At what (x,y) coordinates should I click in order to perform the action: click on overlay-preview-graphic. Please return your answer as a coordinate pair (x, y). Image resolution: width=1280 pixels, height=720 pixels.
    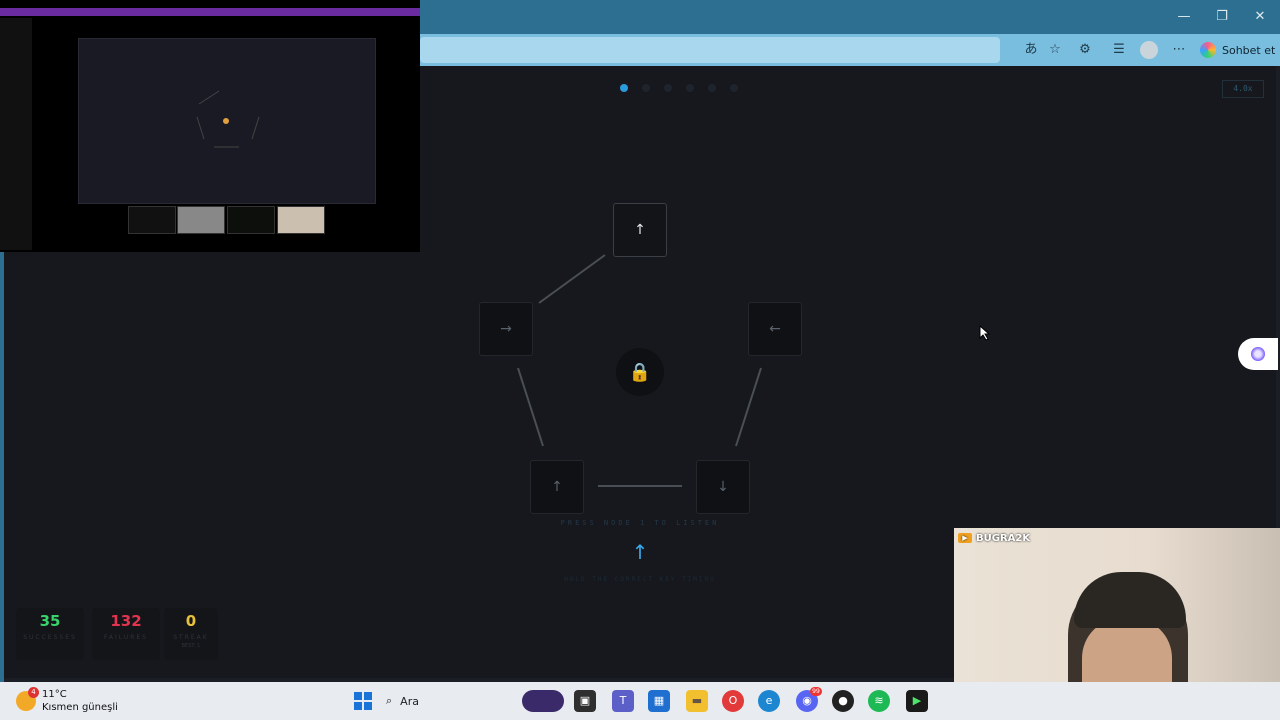
    Looking at the image, I should click on (228, 119).